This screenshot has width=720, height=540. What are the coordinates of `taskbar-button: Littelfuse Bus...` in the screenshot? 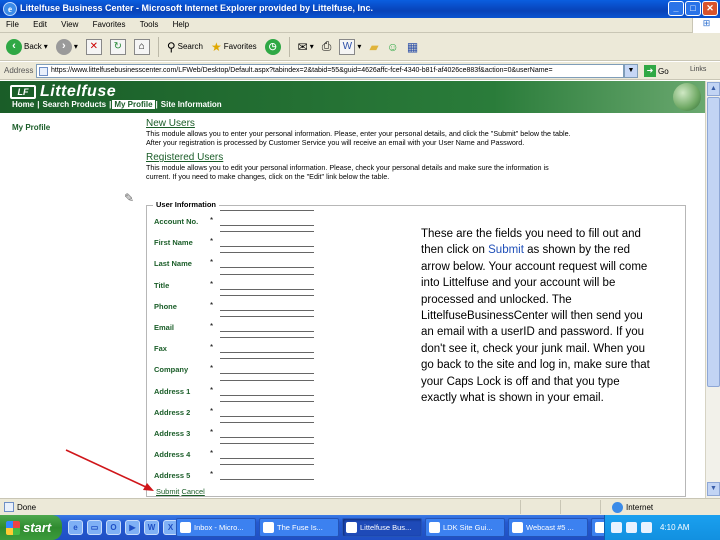 It's located at (382, 527).